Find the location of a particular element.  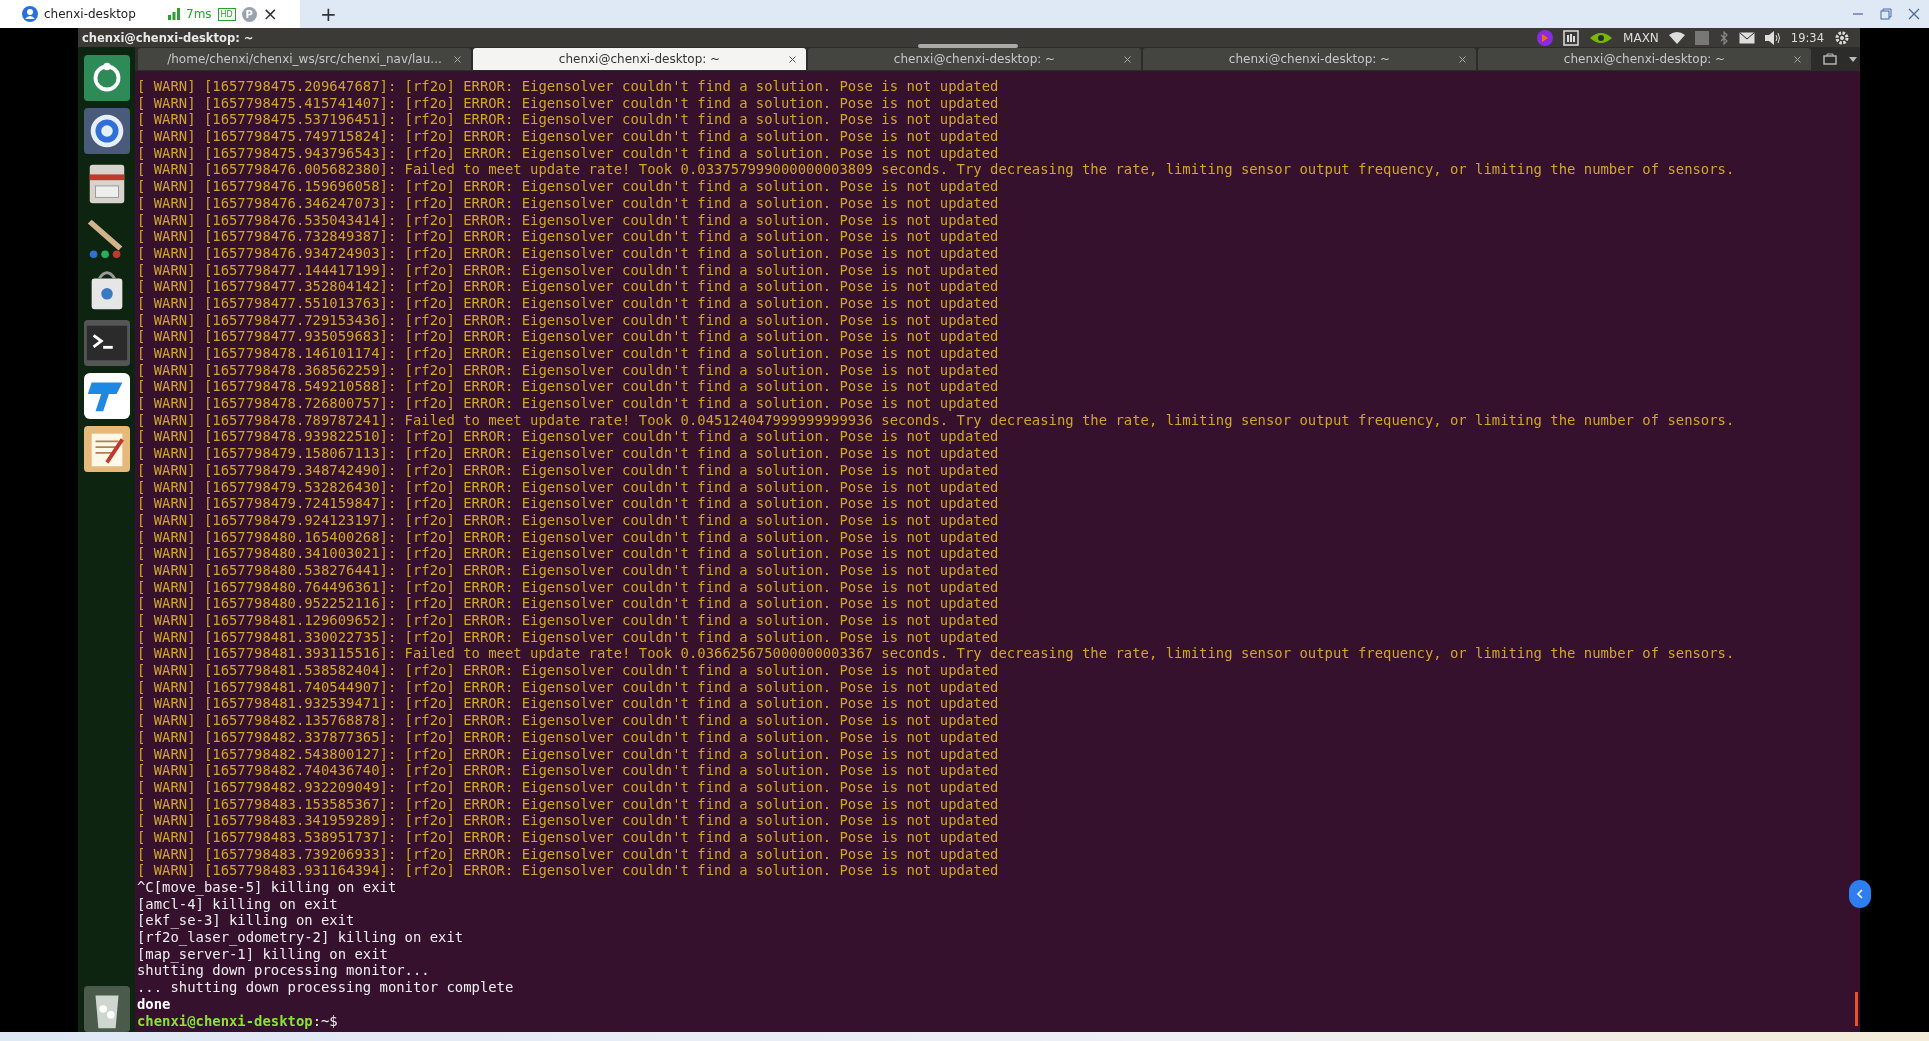

clock: 19:34 is located at coordinates (1807, 37).